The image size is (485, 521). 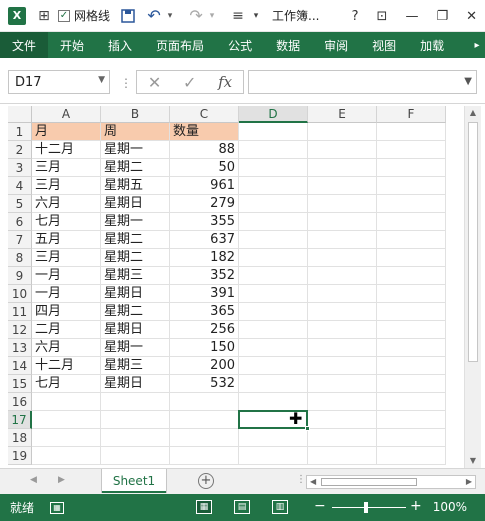 I want to click on cell-d3, so click(x=273, y=168).